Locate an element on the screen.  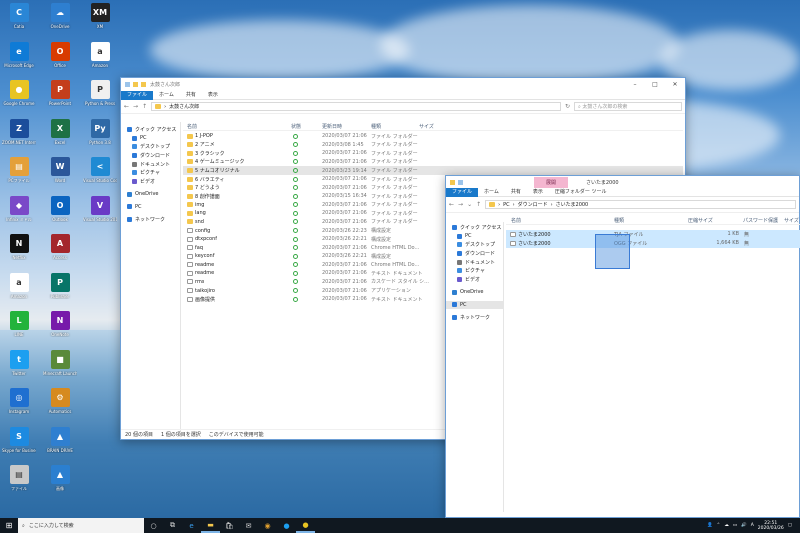
desktop-icon: C Catia is located at coordinates (19, 16).